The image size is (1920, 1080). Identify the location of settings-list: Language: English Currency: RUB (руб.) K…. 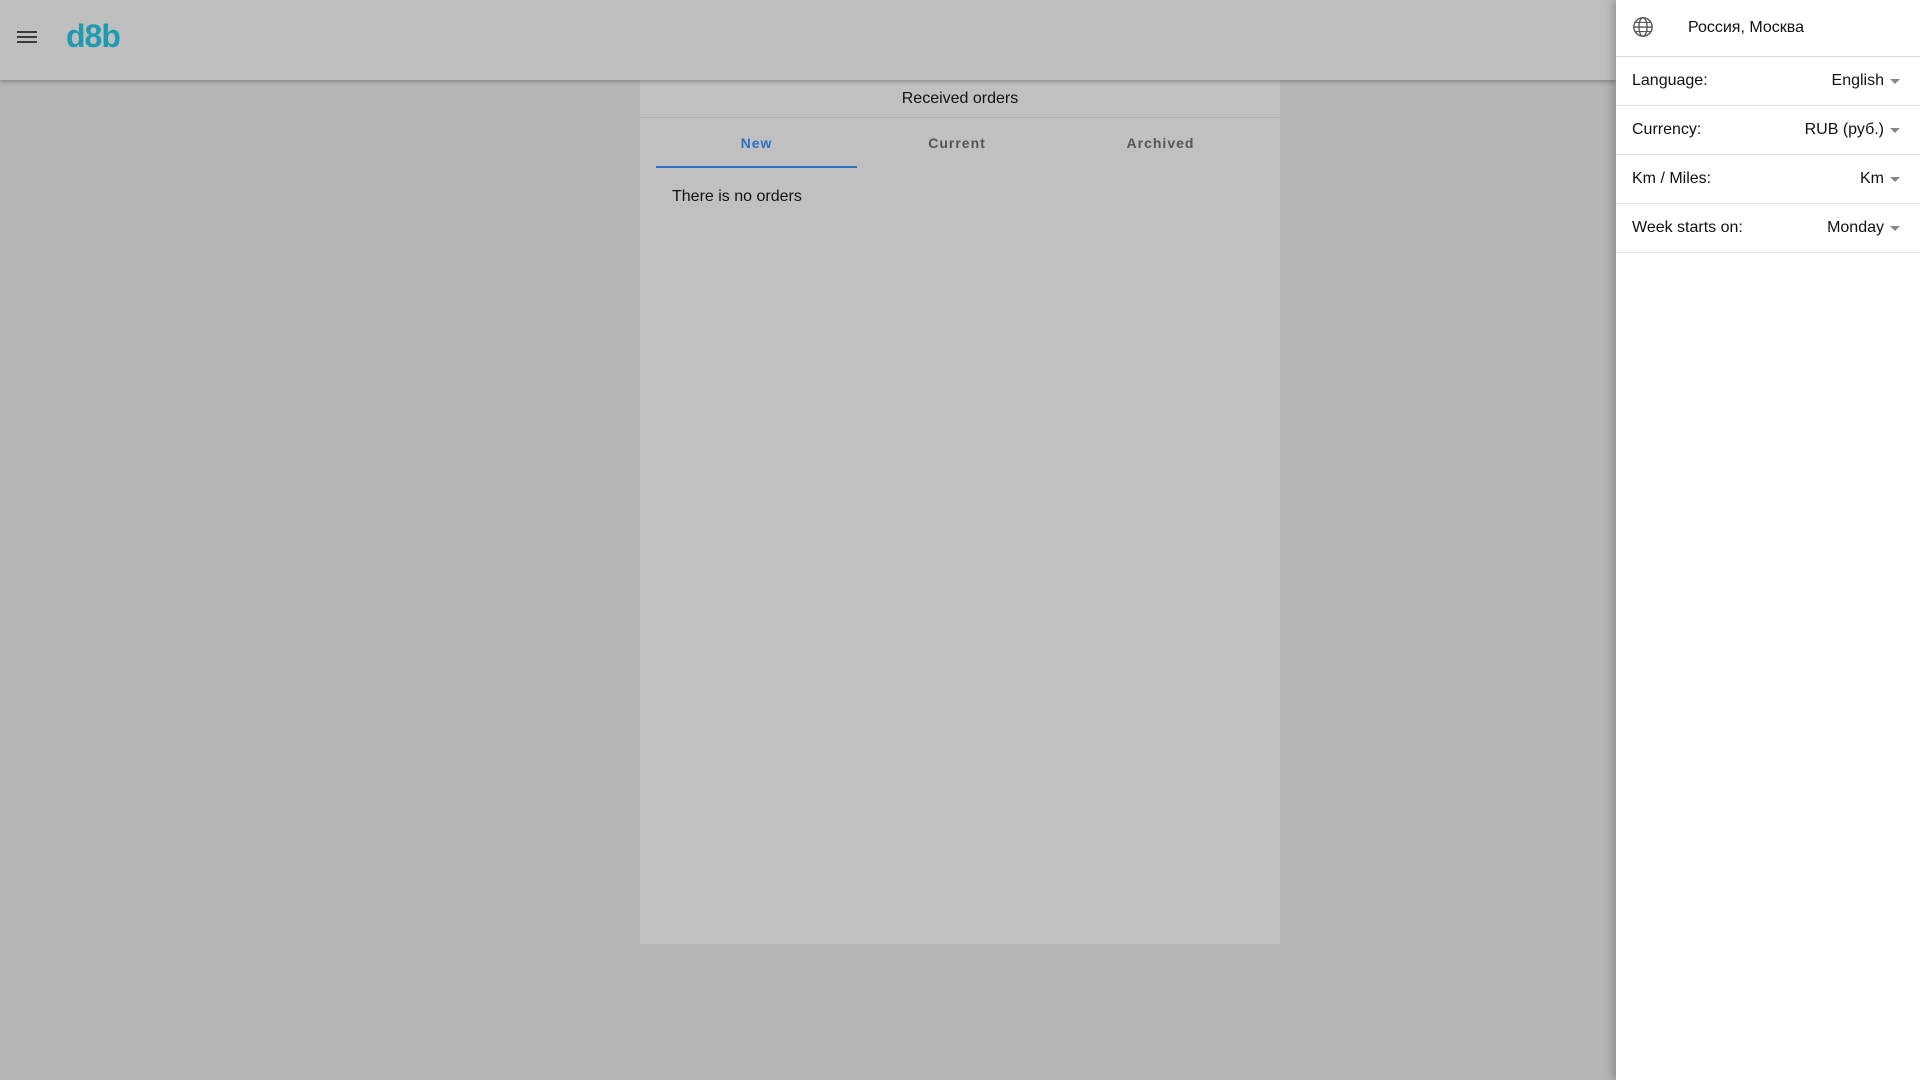
(1768, 155).